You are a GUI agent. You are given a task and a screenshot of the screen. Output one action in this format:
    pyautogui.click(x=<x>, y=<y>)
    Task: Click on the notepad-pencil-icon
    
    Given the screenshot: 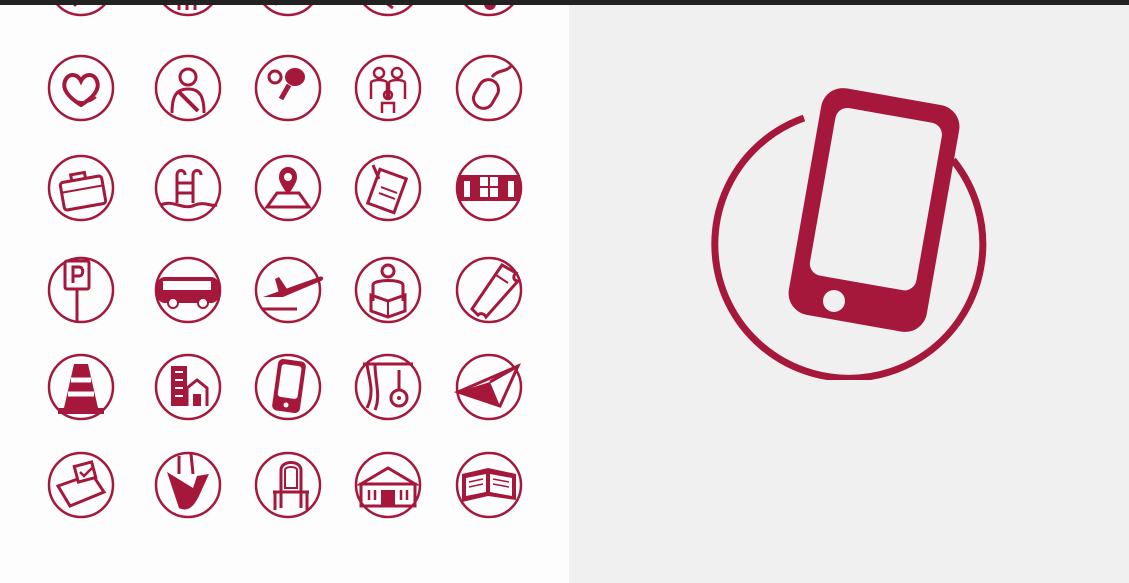 What is the action you would take?
    pyautogui.click(x=388, y=188)
    